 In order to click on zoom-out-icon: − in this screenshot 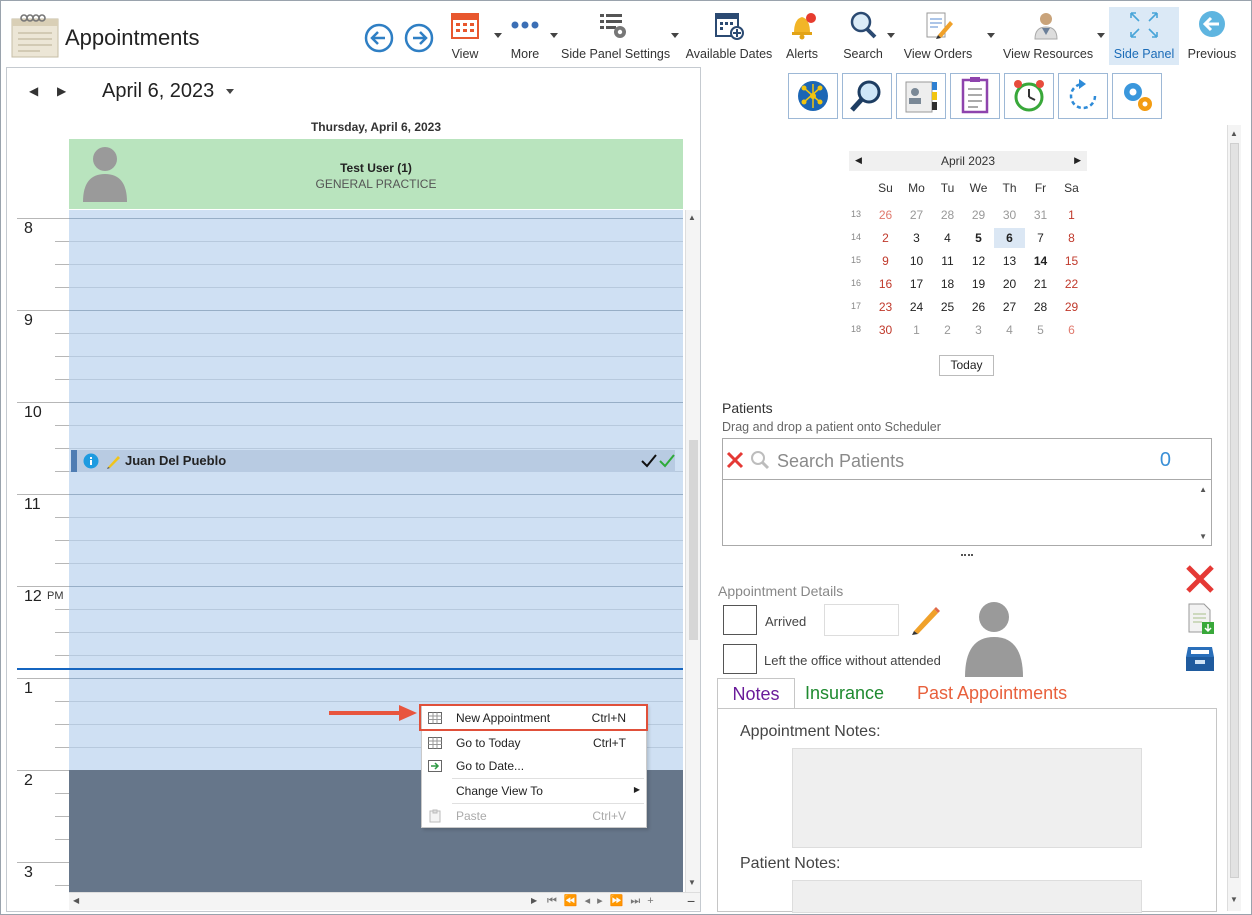, I will do `click(691, 901)`.